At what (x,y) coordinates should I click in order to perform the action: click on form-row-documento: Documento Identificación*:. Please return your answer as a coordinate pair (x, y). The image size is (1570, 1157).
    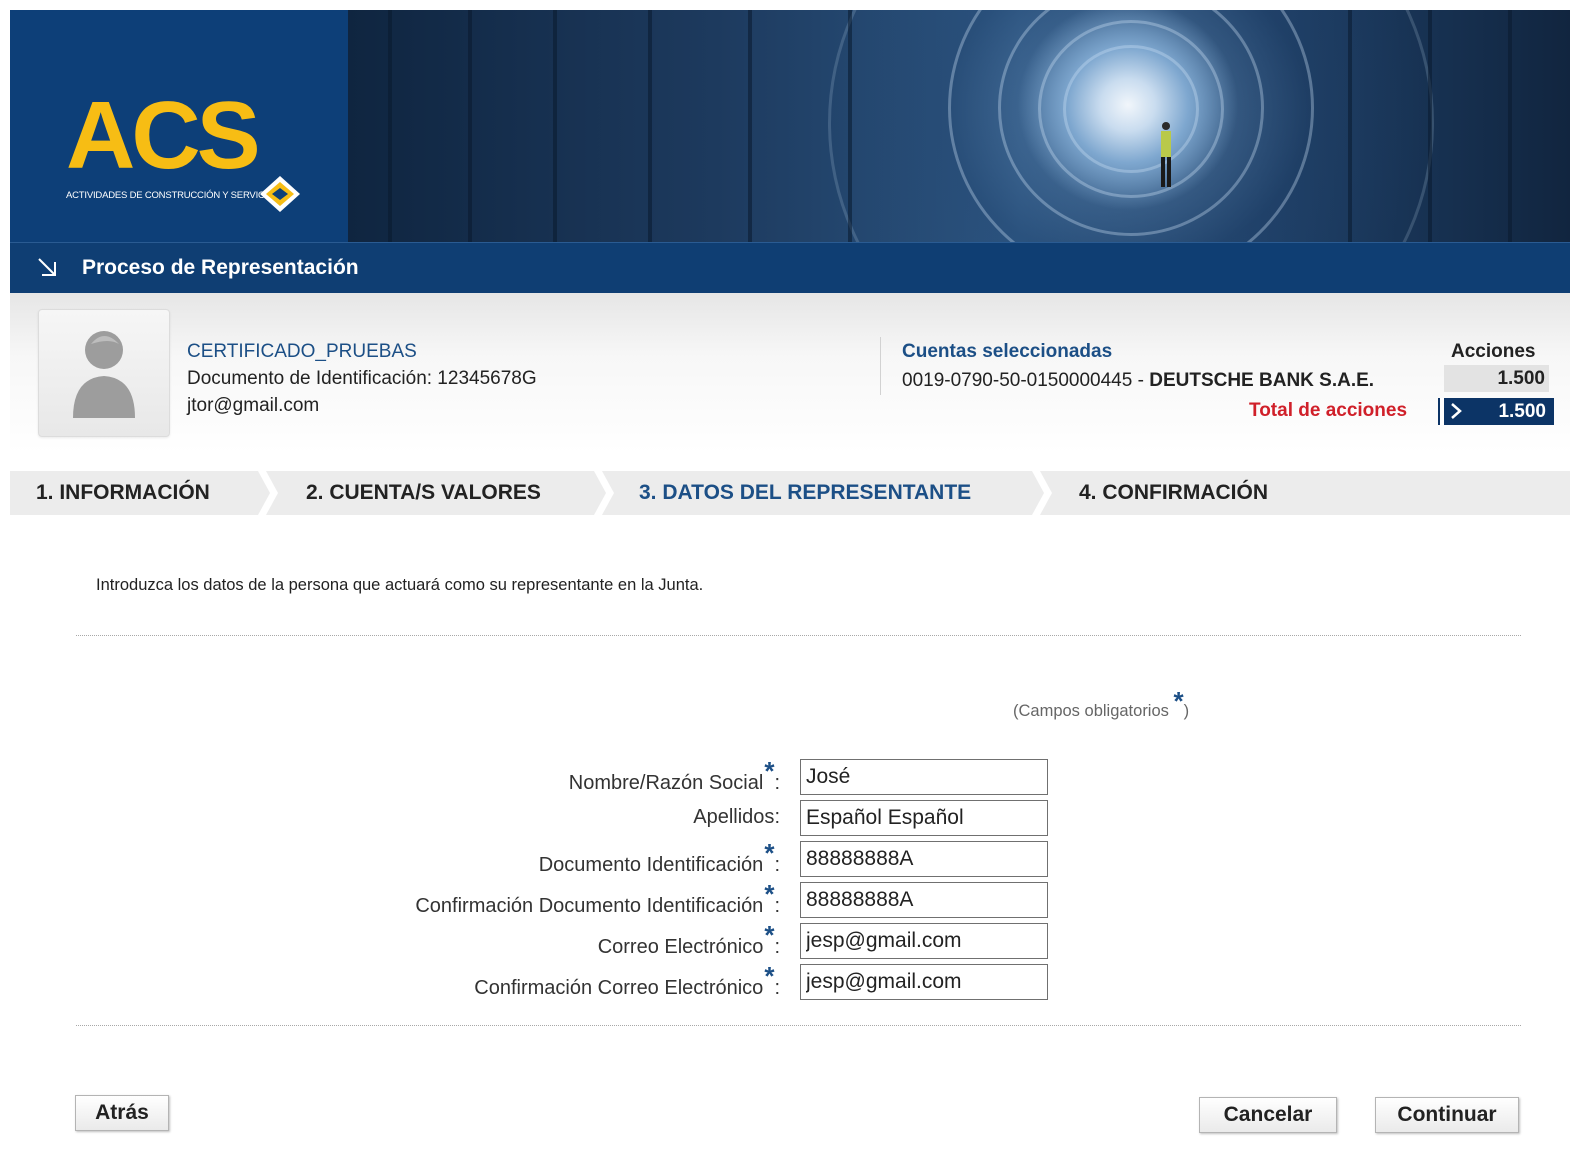
    Looking at the image, I should click on (790, 858).